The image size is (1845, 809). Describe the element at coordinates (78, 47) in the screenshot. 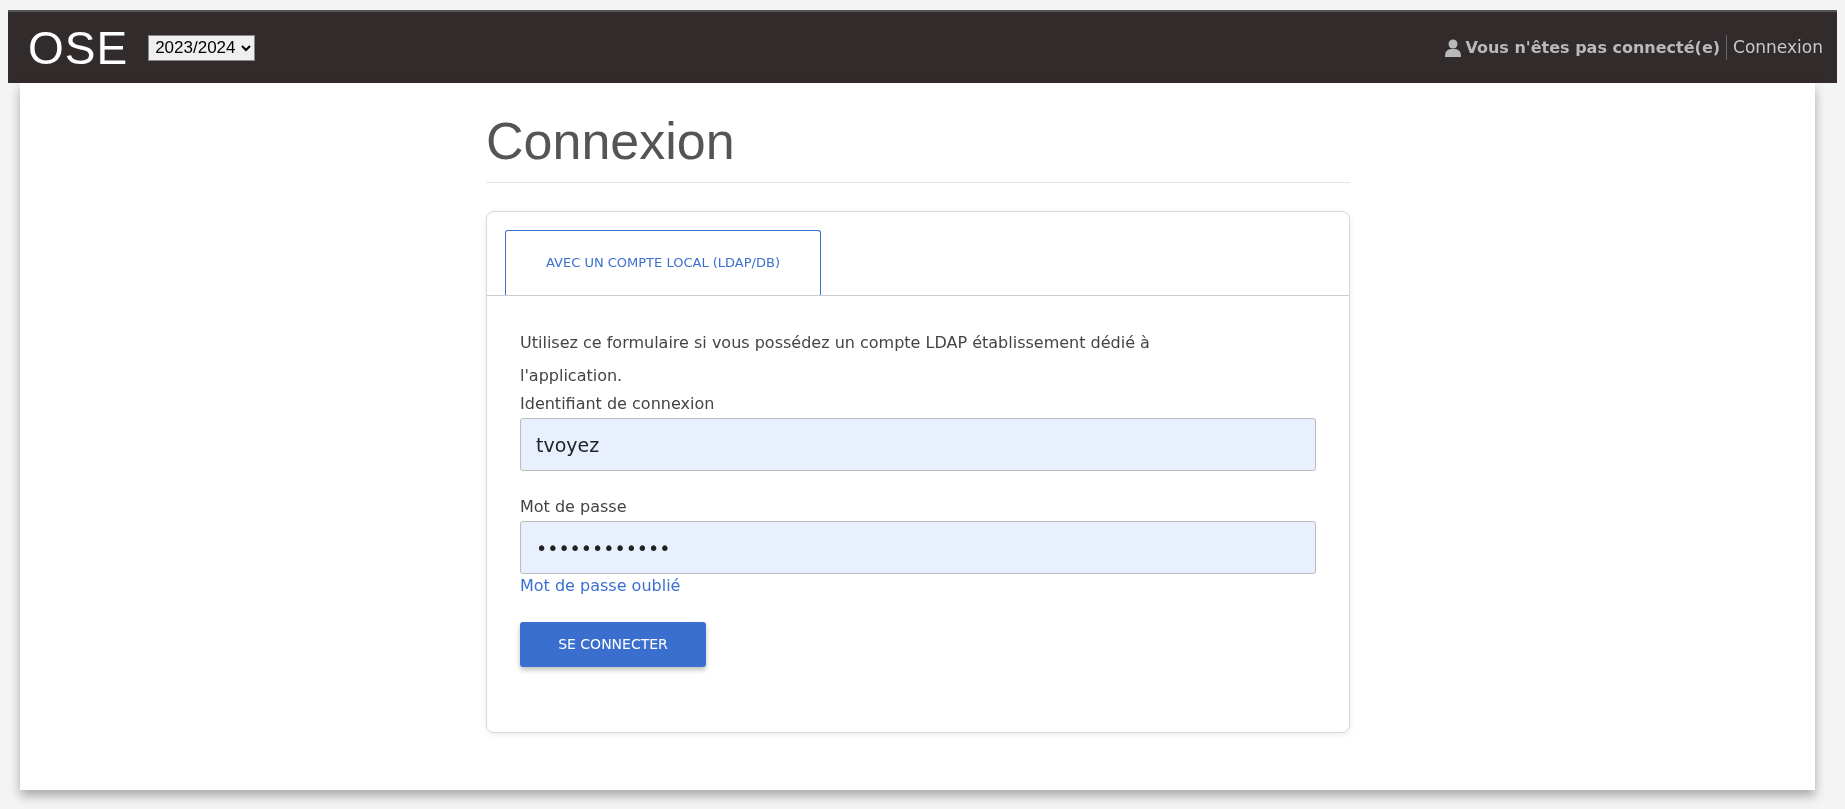

I see `app-logo: OSE` at that location.